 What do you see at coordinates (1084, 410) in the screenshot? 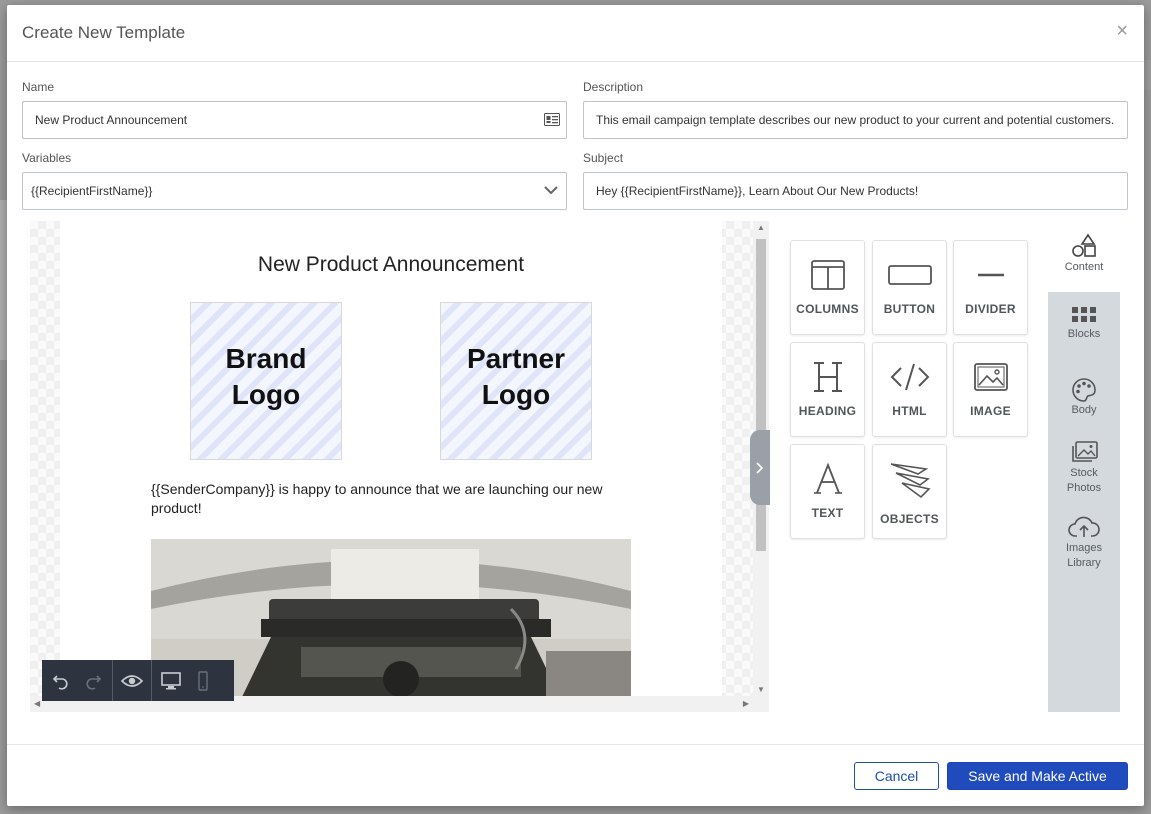
I see `tab-body-label: Body` at bounding box center [1084, 410].